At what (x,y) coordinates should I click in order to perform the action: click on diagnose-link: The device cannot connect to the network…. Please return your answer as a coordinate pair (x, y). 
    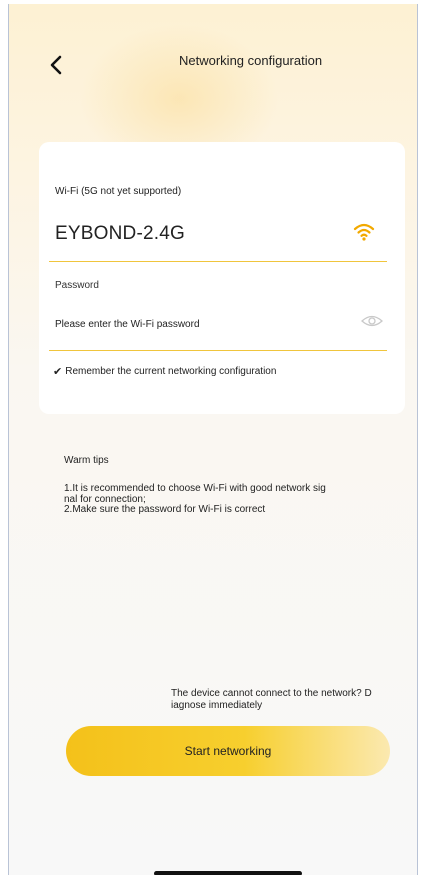
    Looking at the image, I should click on (291, 700).